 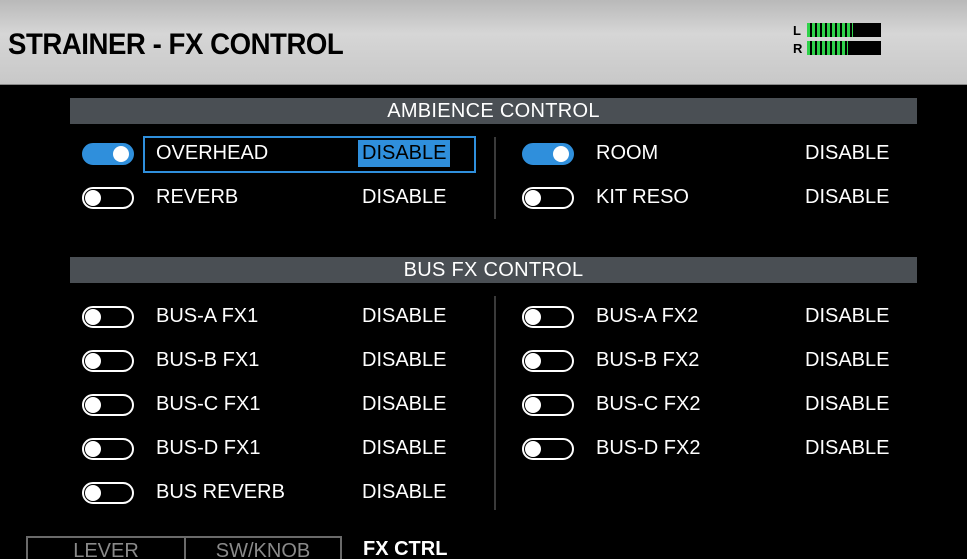 What do you see at coordinates (404, 492) in the screenshot?
I see `bus-reverb-status: DISABLE` at bounding box center [404, 492].